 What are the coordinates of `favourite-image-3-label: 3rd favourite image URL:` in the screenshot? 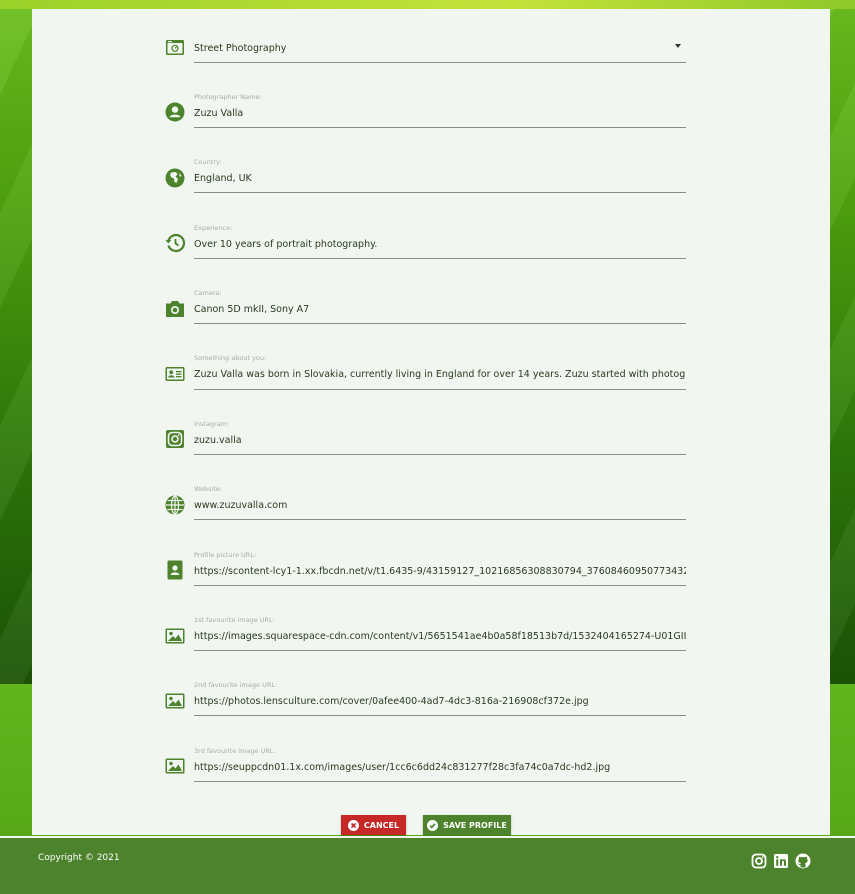 It's located at (235, 751).